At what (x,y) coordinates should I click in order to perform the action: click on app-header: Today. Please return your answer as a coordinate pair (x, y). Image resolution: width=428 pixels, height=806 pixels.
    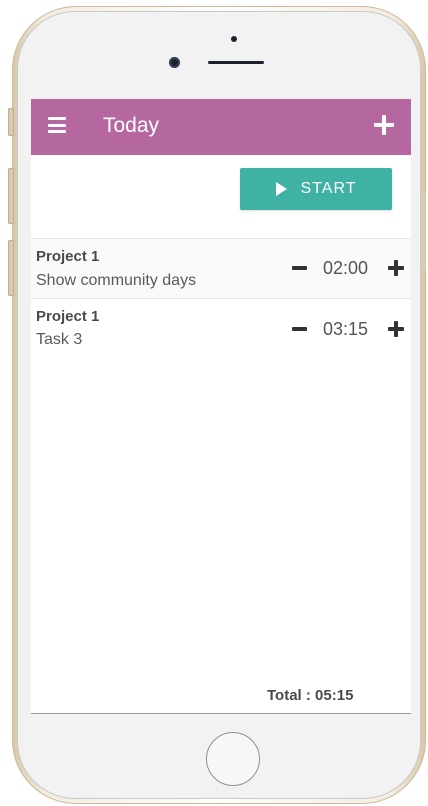
    Looking at the image, I should click on (221, 127).